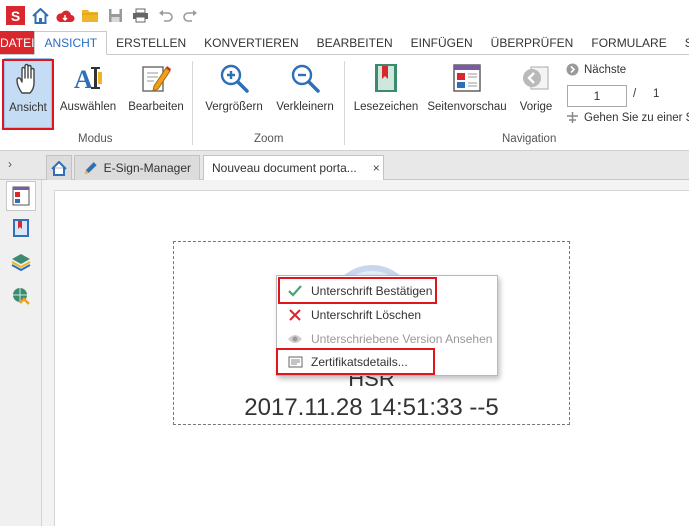  Describe the element at coordinates (140, 16) in the screenshot. I see `print-icon` at that location.